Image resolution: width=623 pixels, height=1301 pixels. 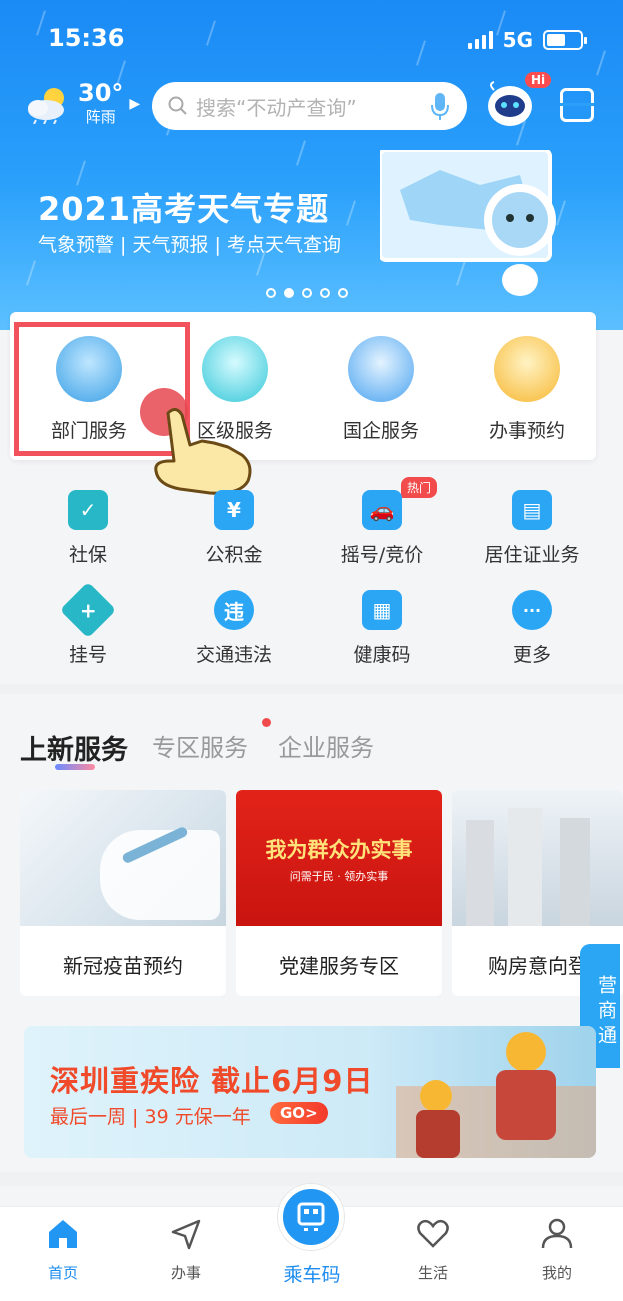 What do you see at coordinates (101, 93) in the screenshot?
I see `weather-temperature: 30°` at bounding box center [101, 93].